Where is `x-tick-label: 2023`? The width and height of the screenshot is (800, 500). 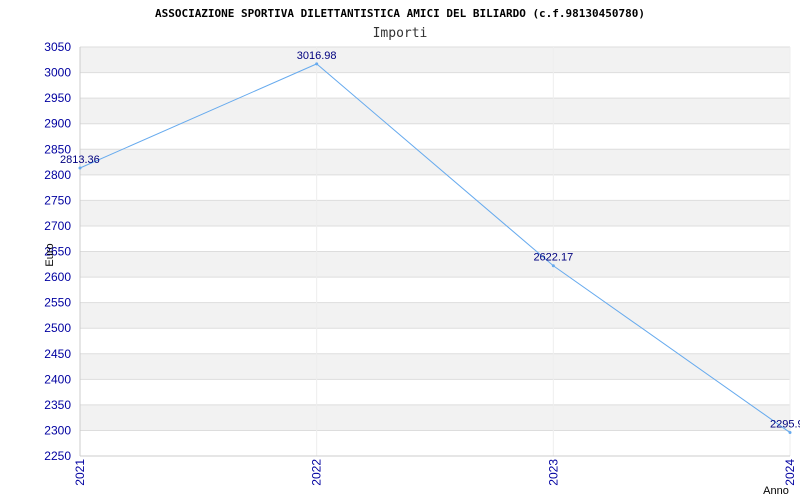 x-tick-label: 2023 is located at coordinates (553, 472).